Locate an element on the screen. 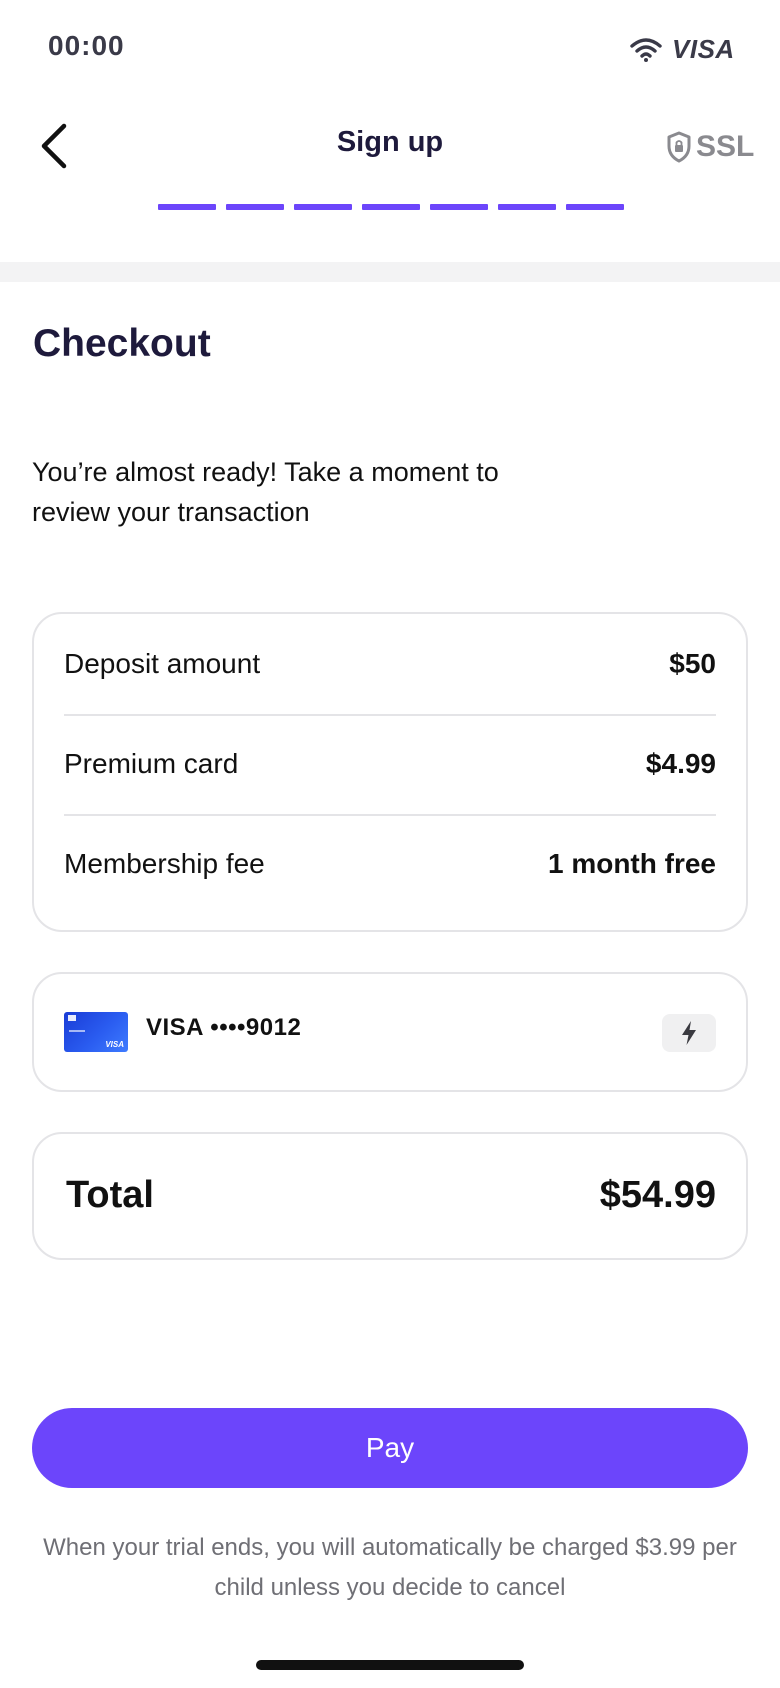 This screenshot has height=1688, width=780. summary-row-label: Premium card is located at coordinates (151, 763).